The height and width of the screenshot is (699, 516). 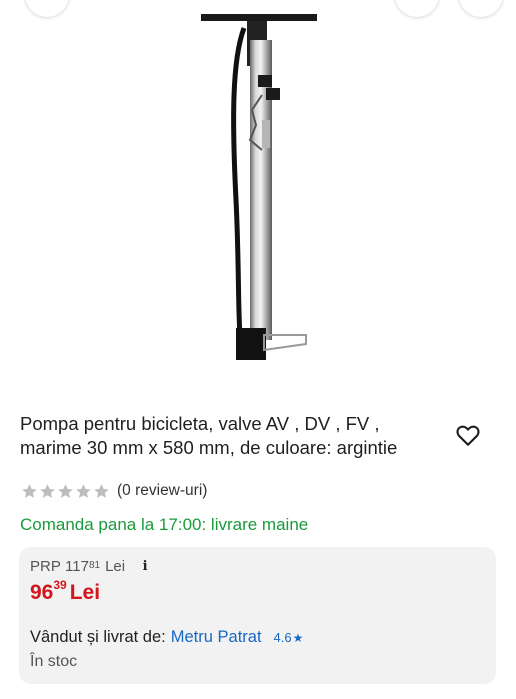 What do you see at coordinates (77, 566) in the screenshot?
I see `prp-int: 117` at bounding box center [77, 566].